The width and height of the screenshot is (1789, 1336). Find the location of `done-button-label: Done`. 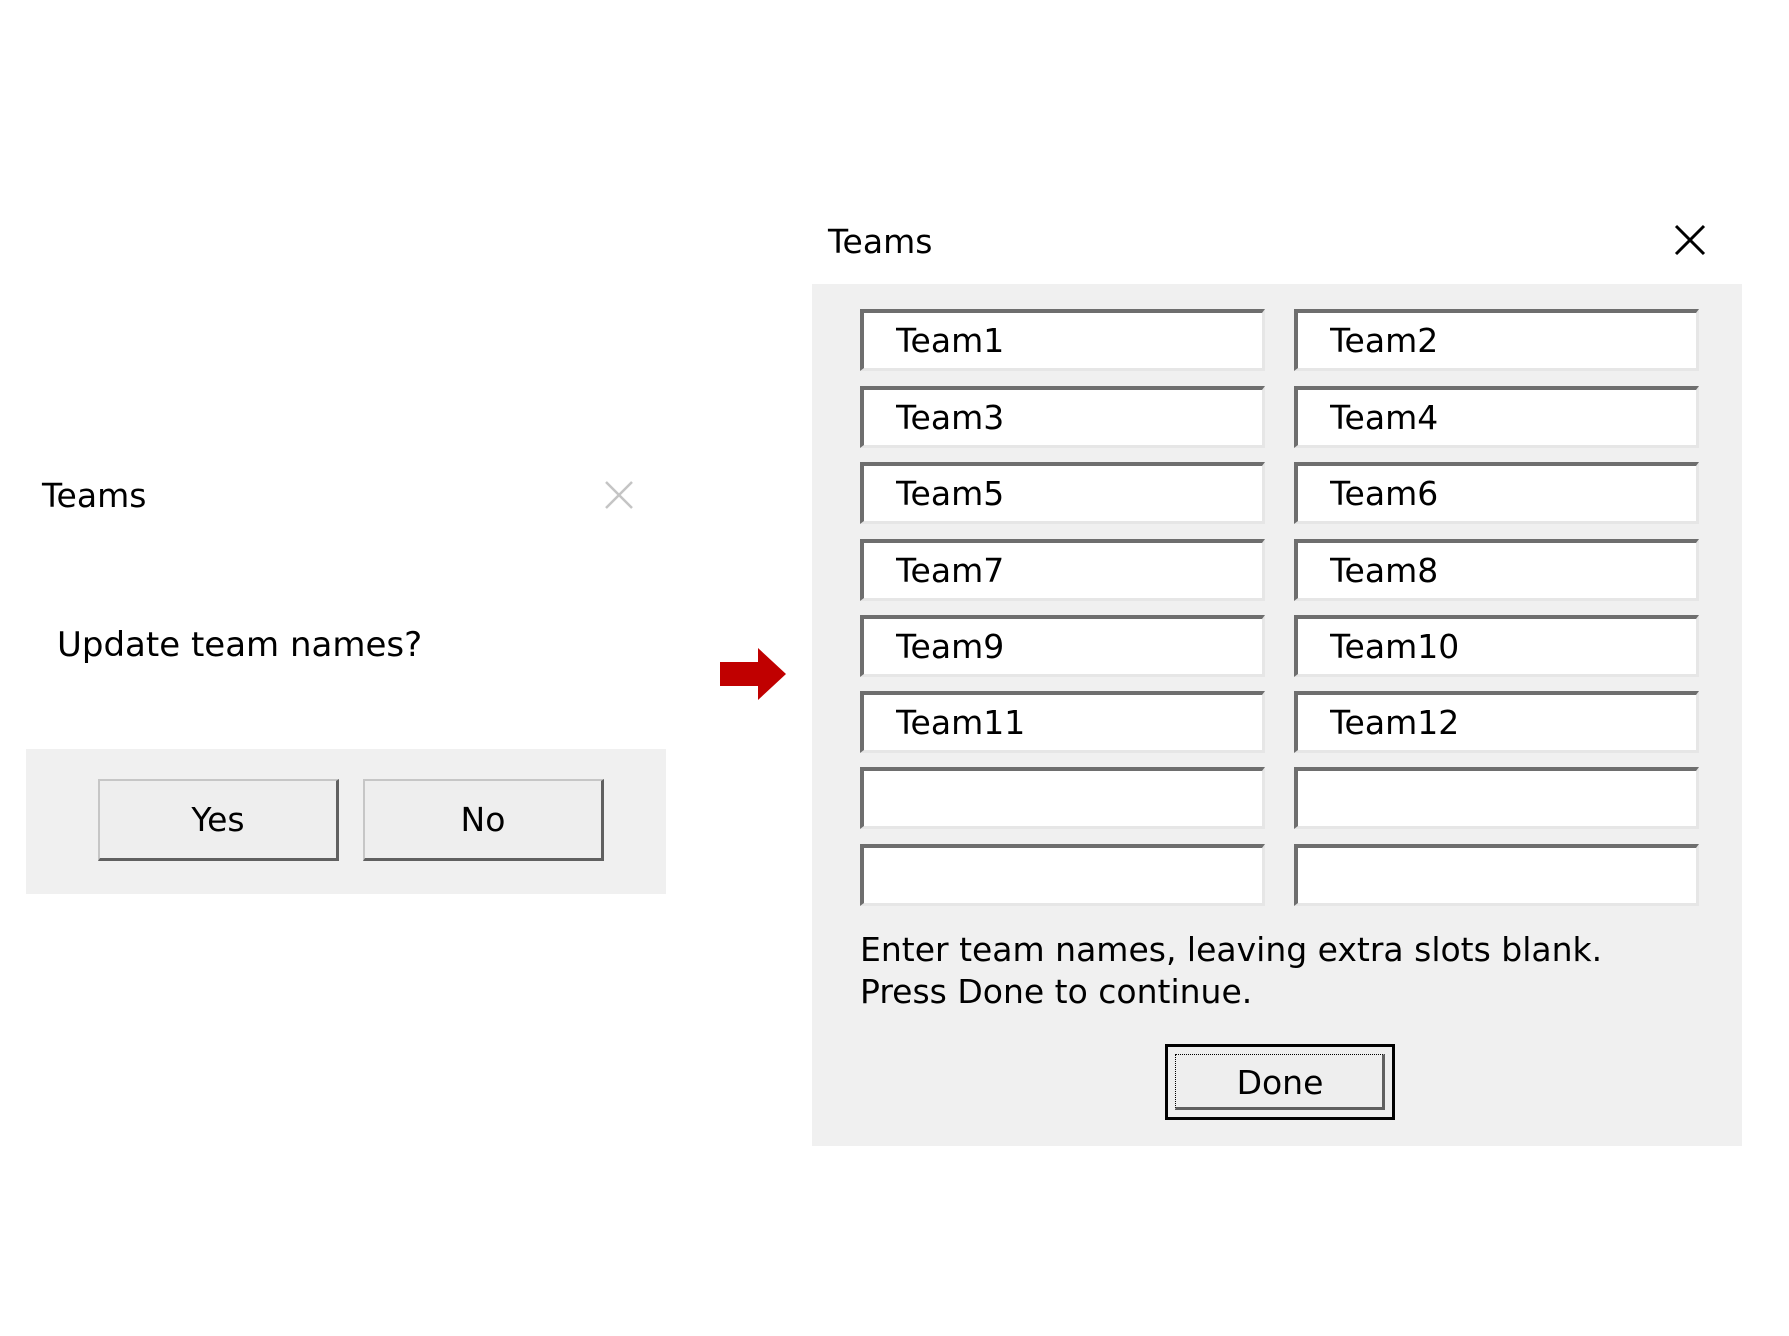

done-button-label: Done is located at coordinates (1280, 1082).